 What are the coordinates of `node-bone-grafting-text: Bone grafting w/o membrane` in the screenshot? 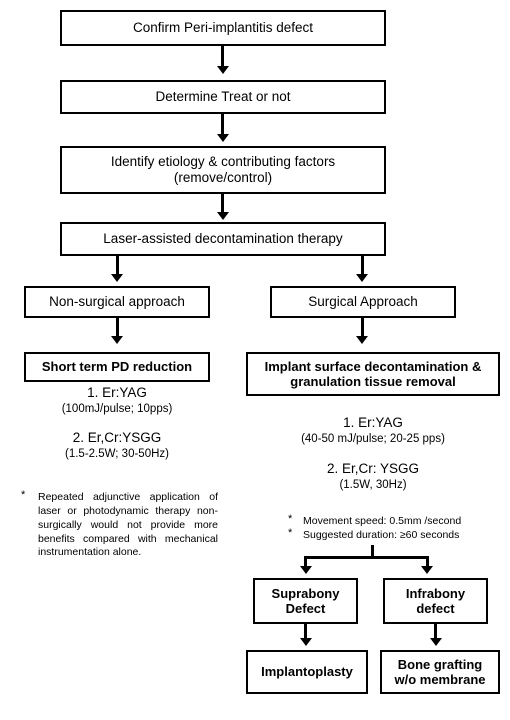 It's located at (440, 672).